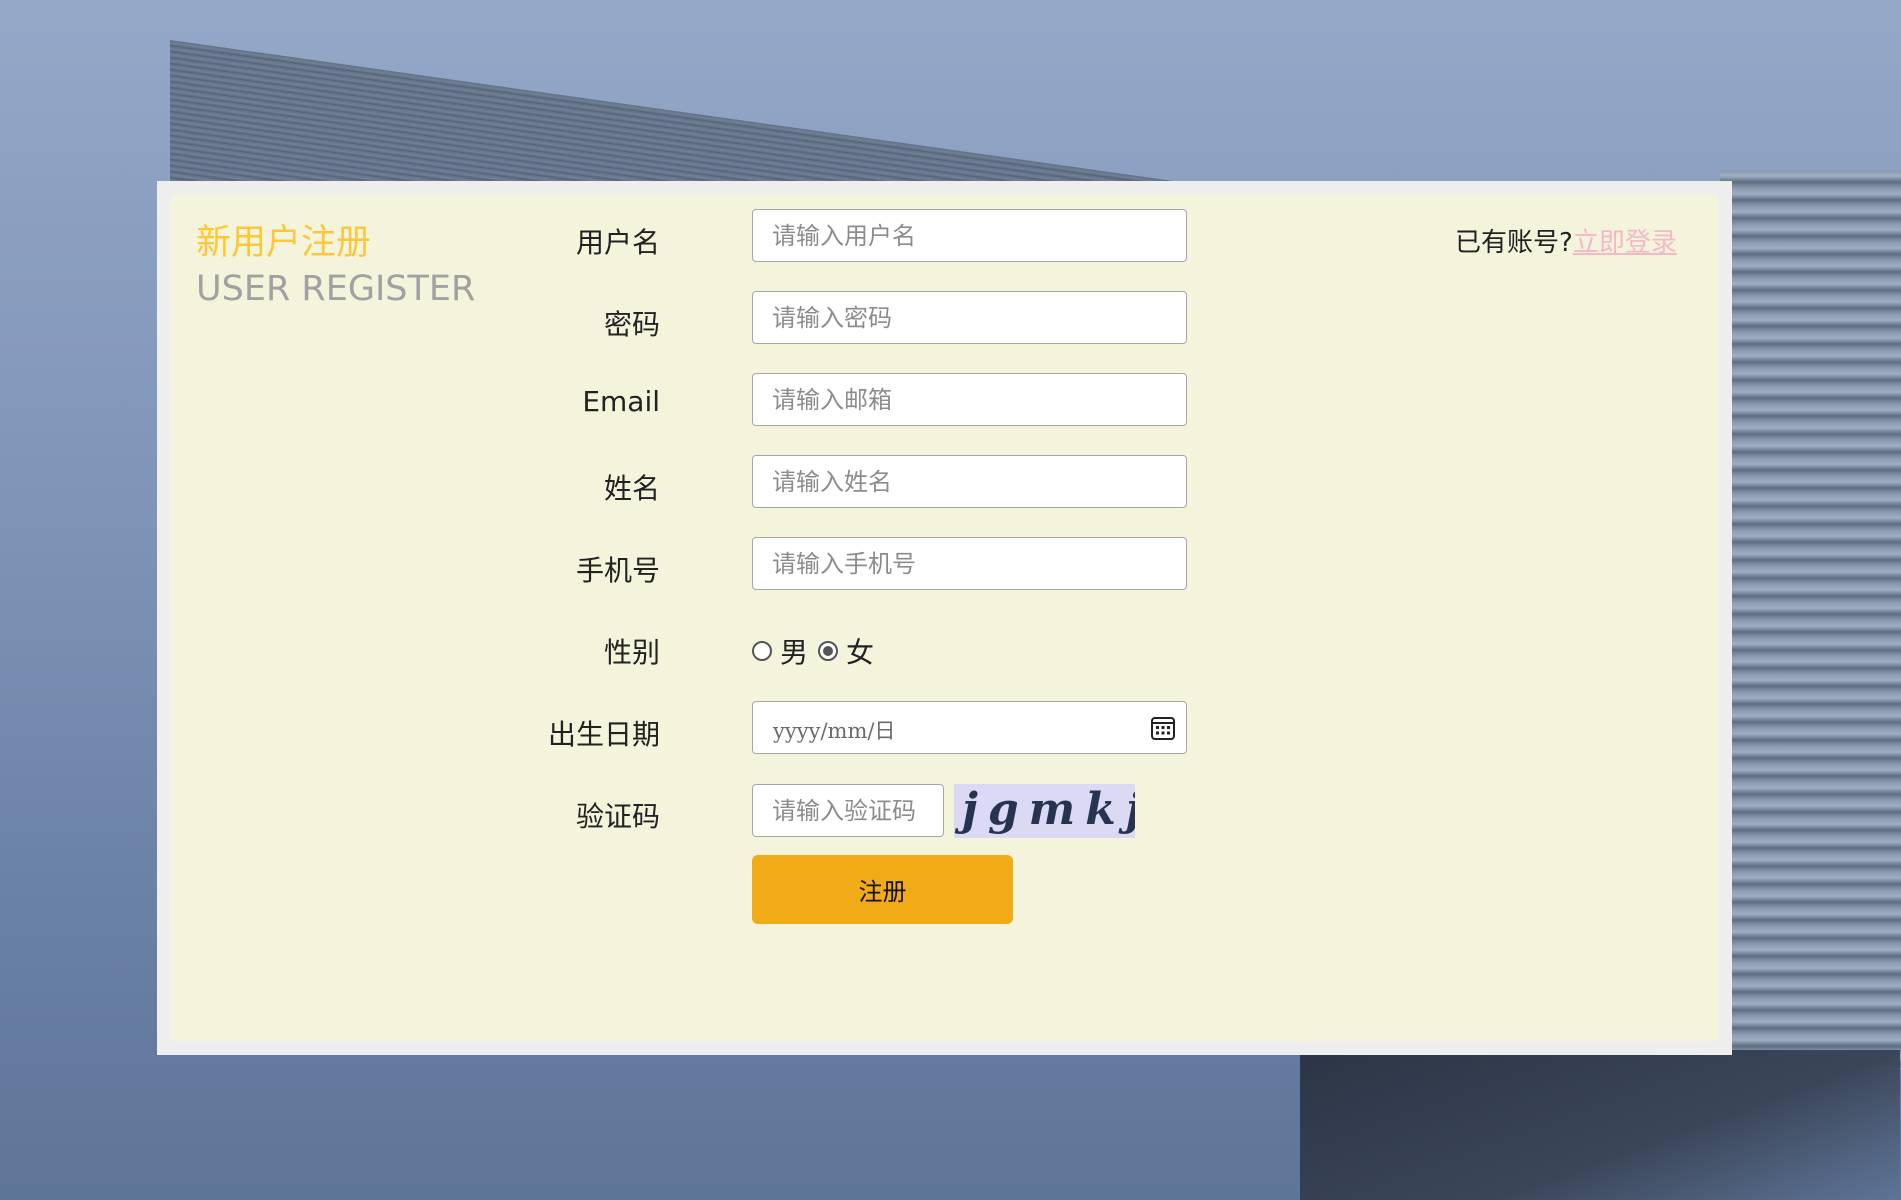 This screenshot has height=1200, width=1901. I want to click on name-label: 姓名, so click(631, 488).